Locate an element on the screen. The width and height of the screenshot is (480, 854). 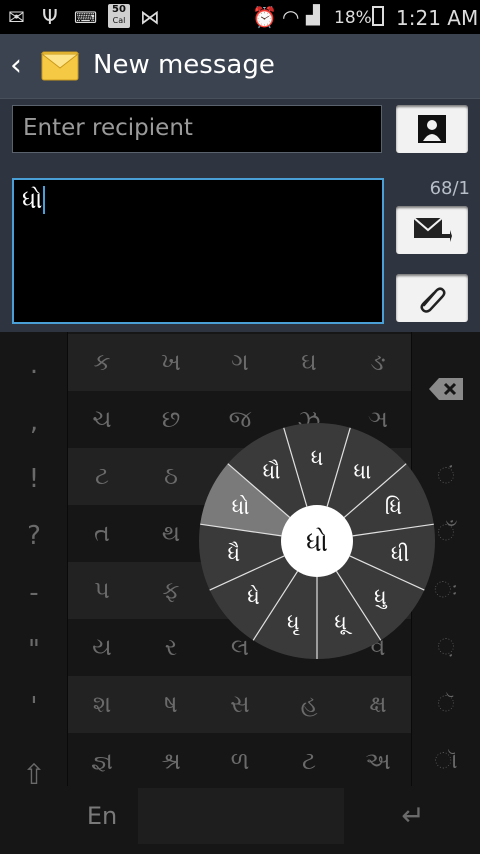
wheel-option: ધૈ is located at coordinates (234, 554).